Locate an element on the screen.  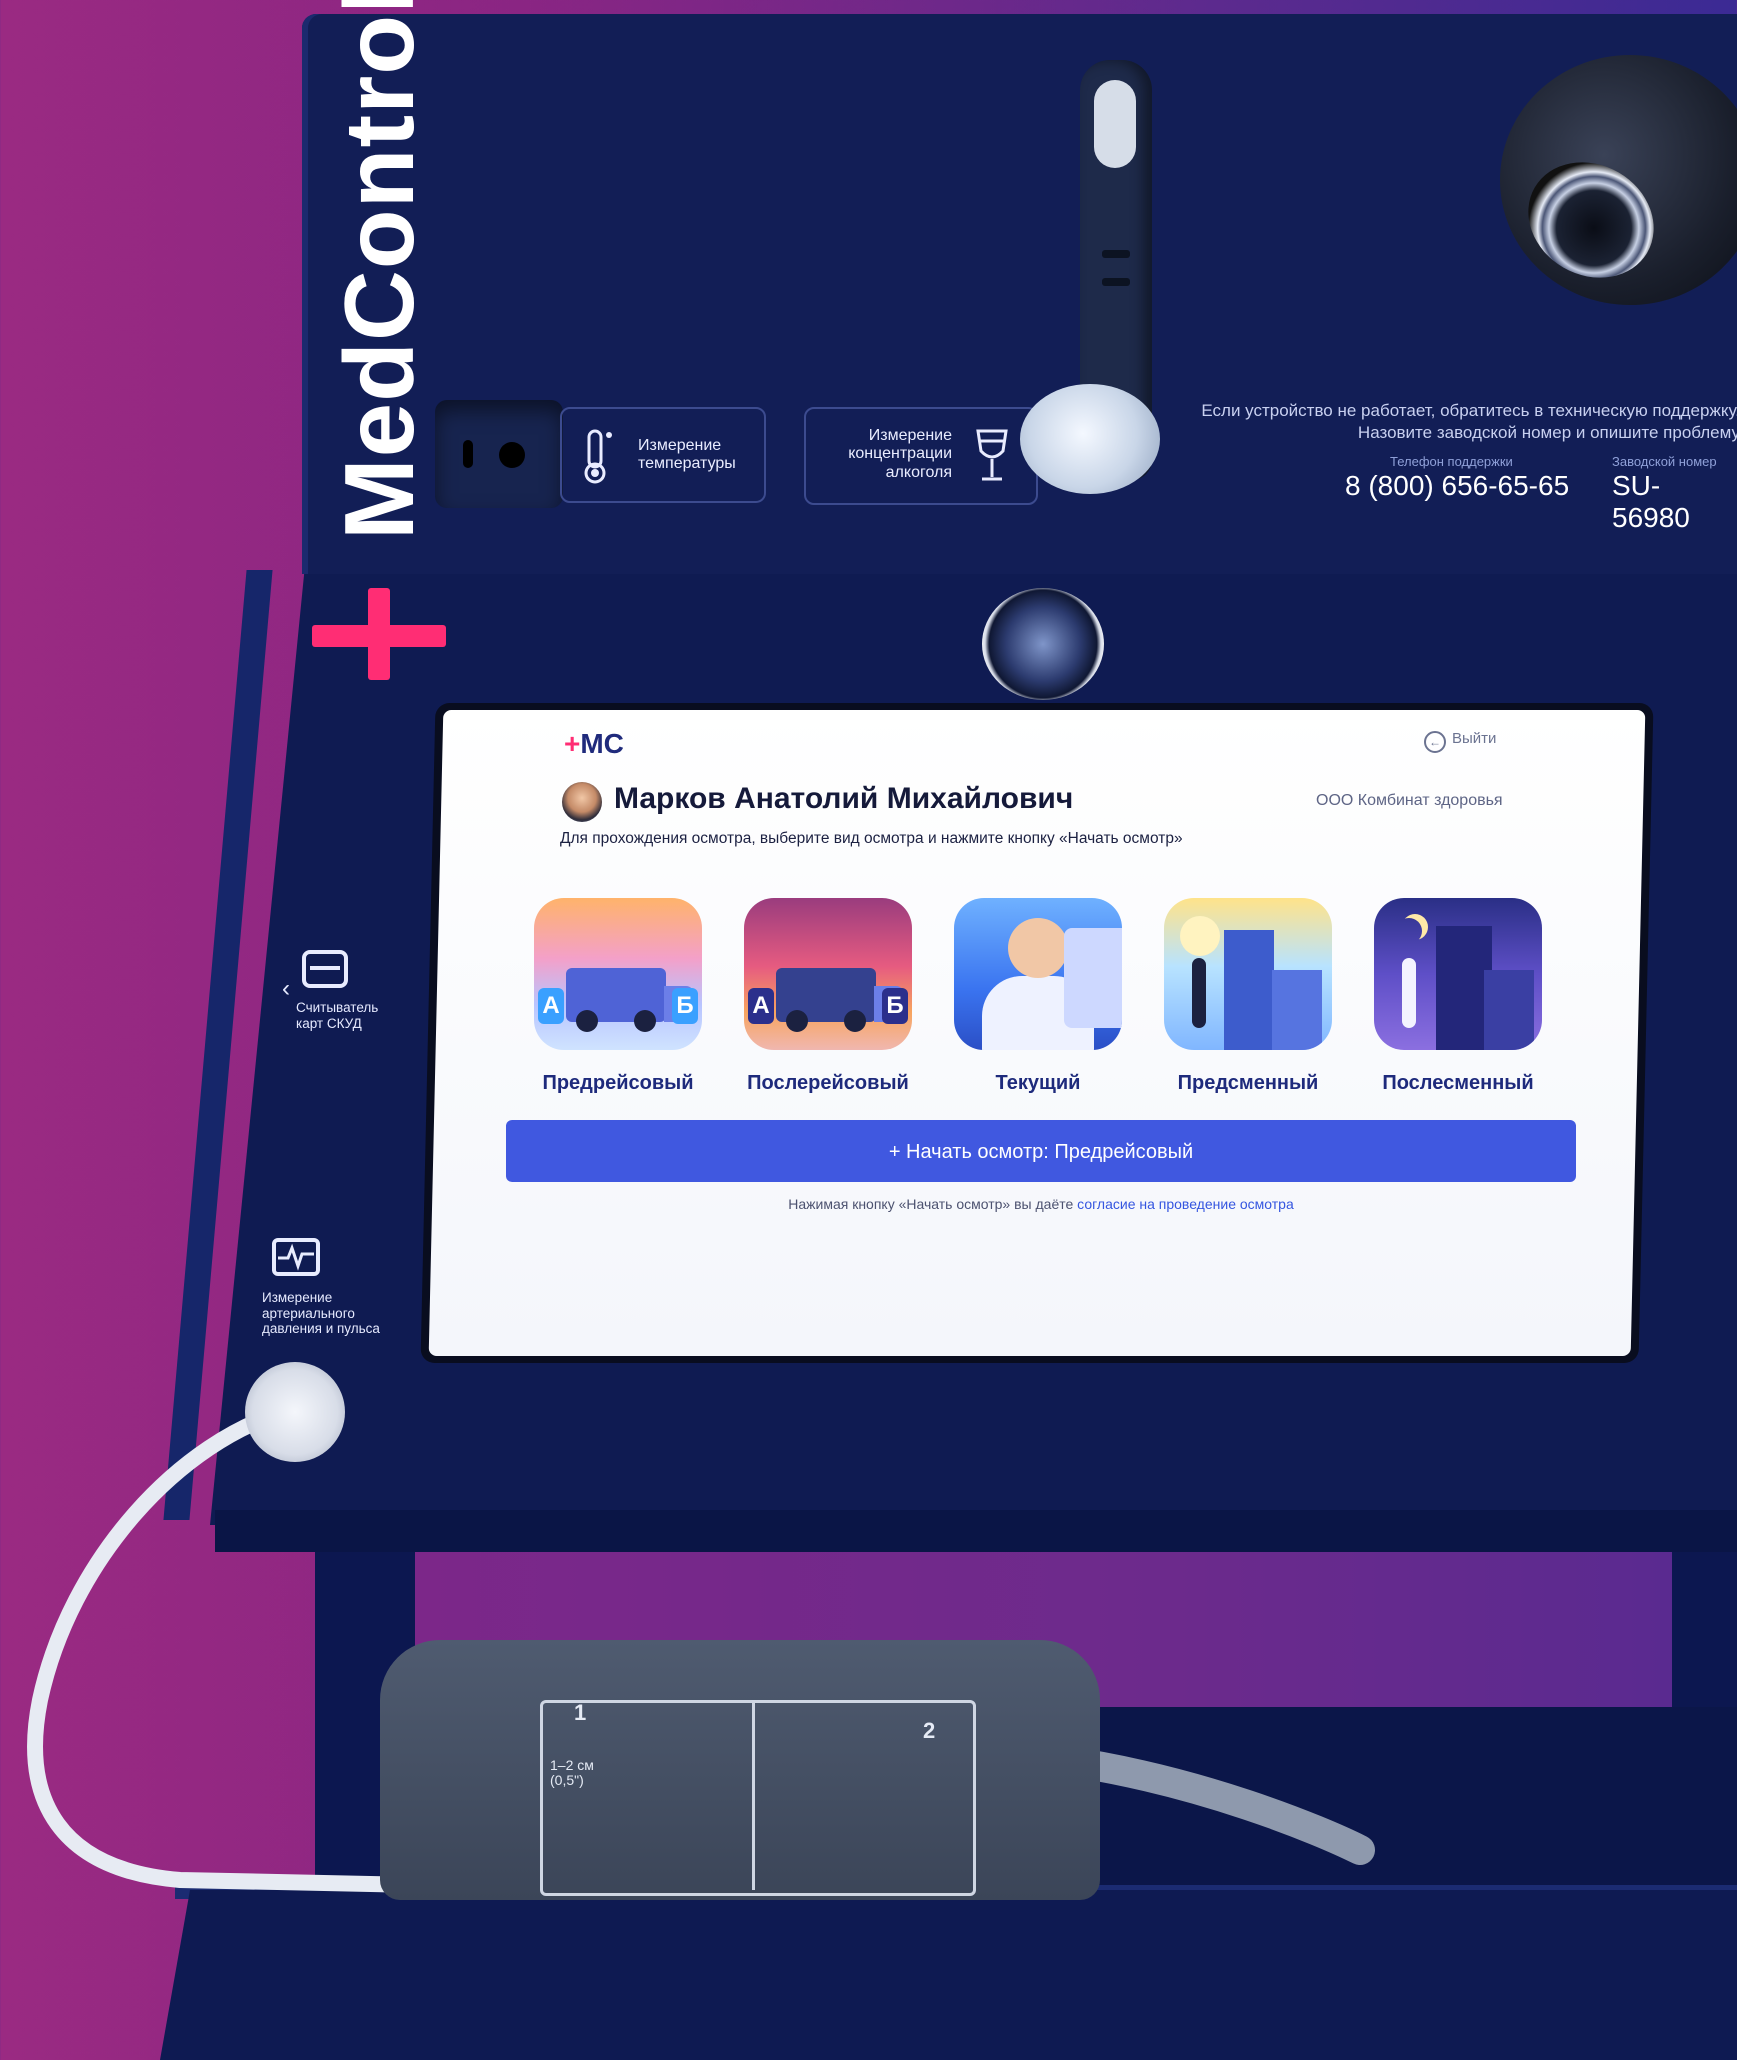
logout-label: Выйти is located at coordinates (1474, 738).